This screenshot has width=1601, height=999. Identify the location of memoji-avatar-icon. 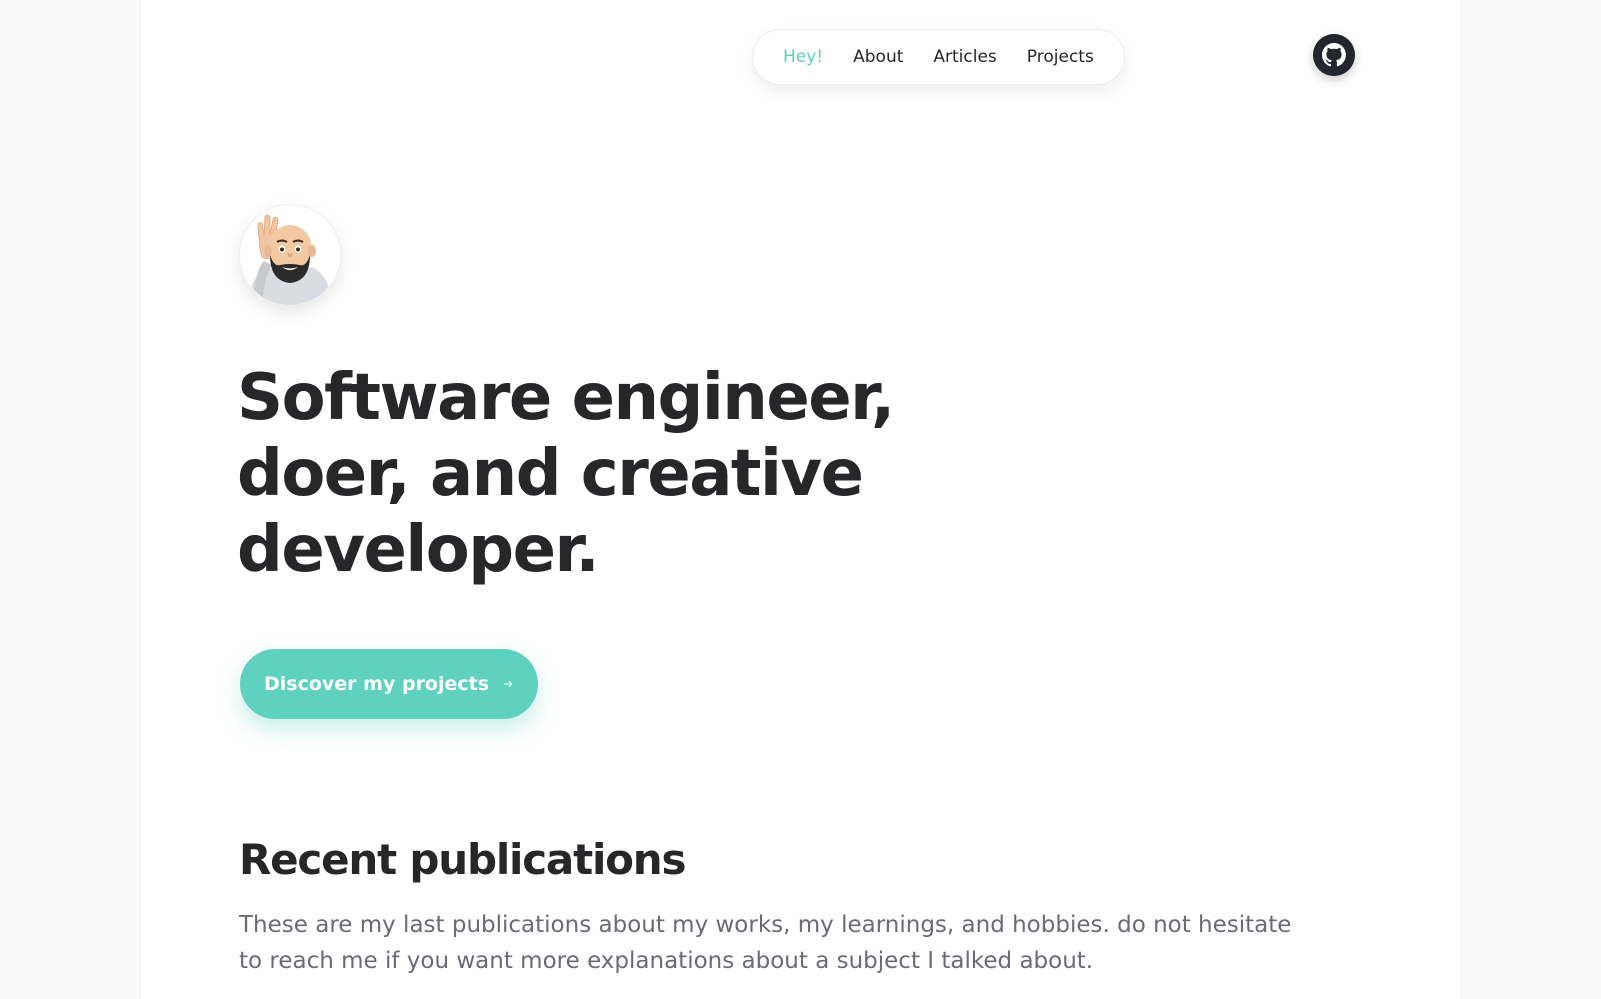
(290, 255).